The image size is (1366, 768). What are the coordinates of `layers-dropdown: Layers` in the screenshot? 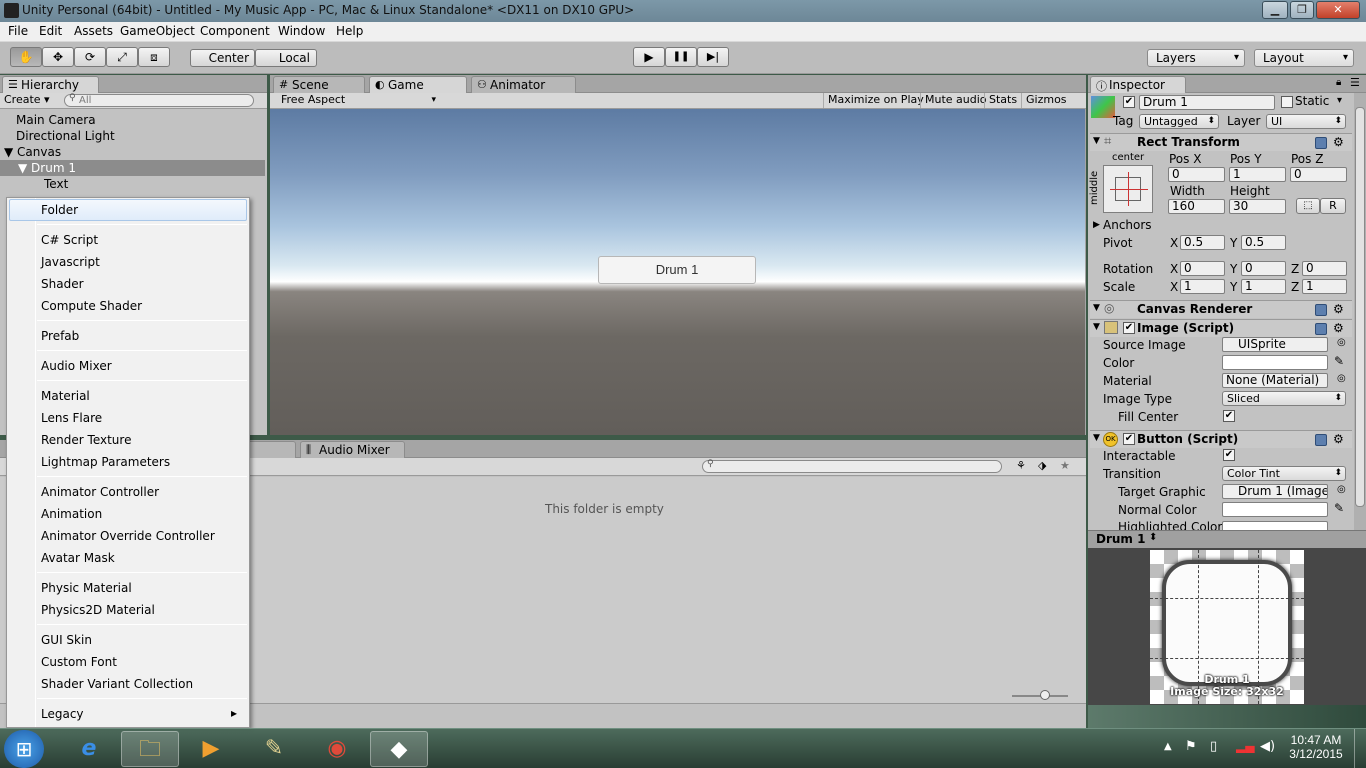 It's located at (1196, 58).